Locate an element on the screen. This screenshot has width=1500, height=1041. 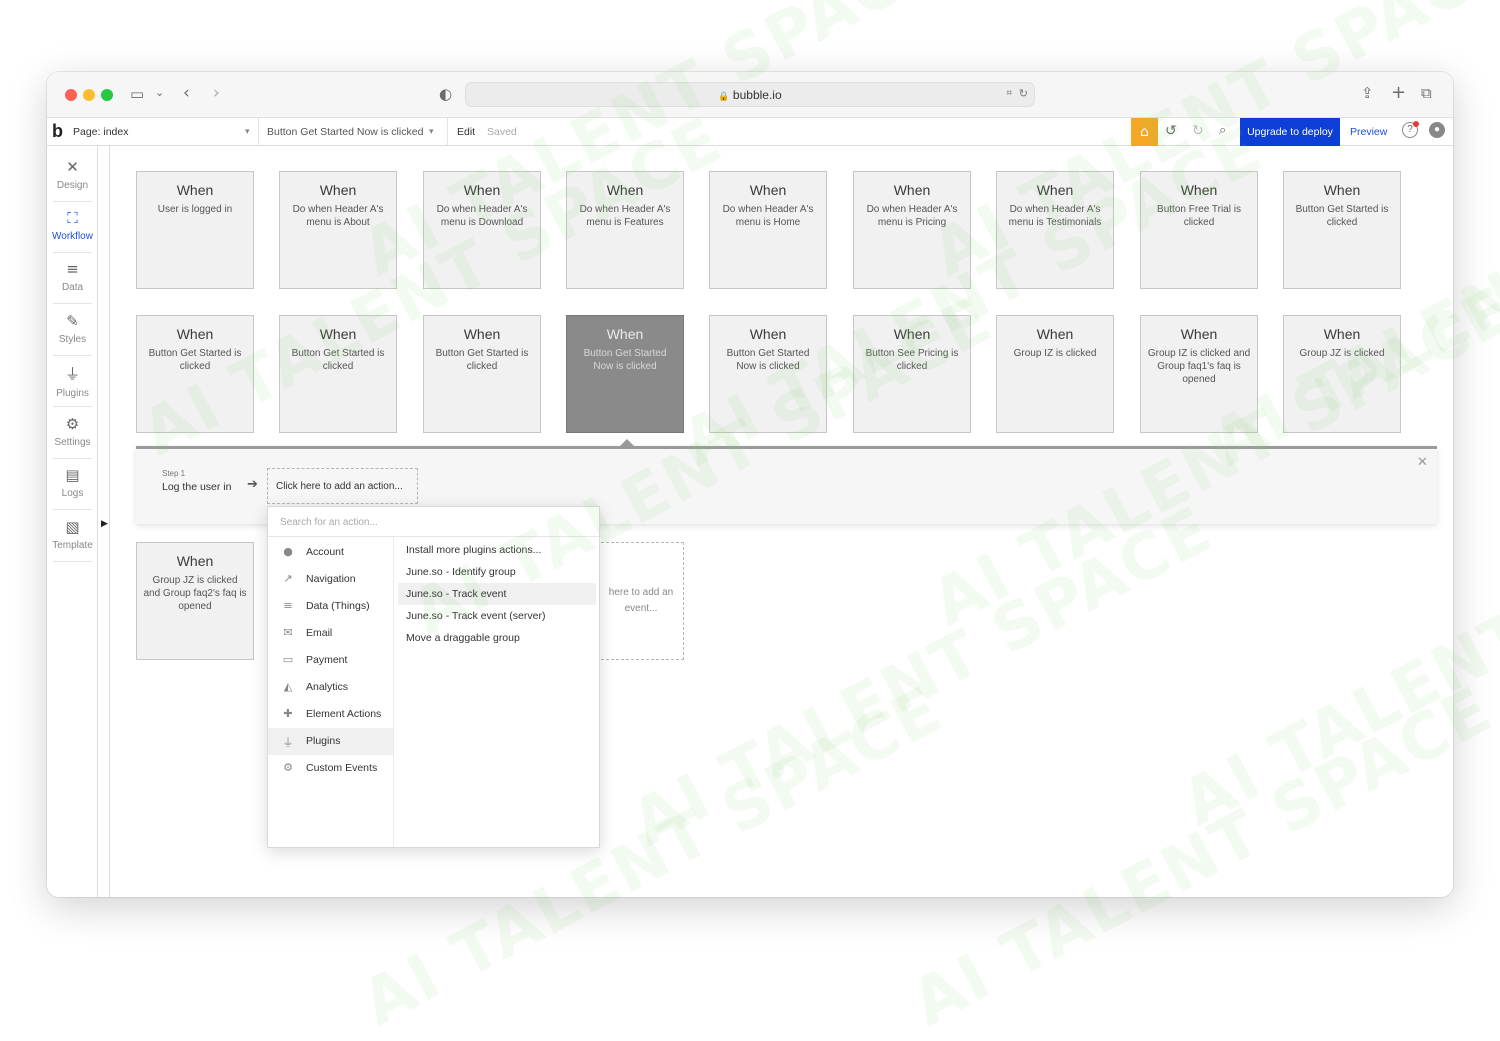
event-card: When Do when Header A's menu is Download is located at coordinates (482, 230).